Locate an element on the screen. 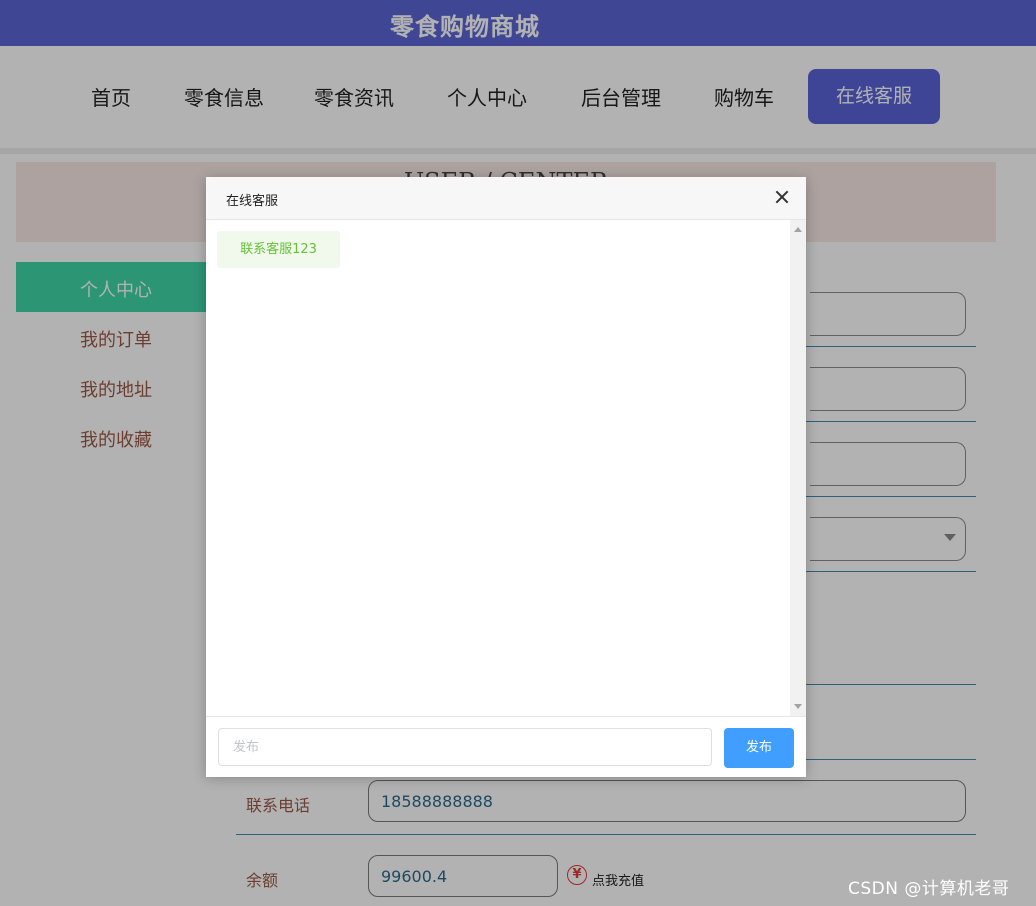  dialog-footer: 发布 is located at coordinates (506, 746).